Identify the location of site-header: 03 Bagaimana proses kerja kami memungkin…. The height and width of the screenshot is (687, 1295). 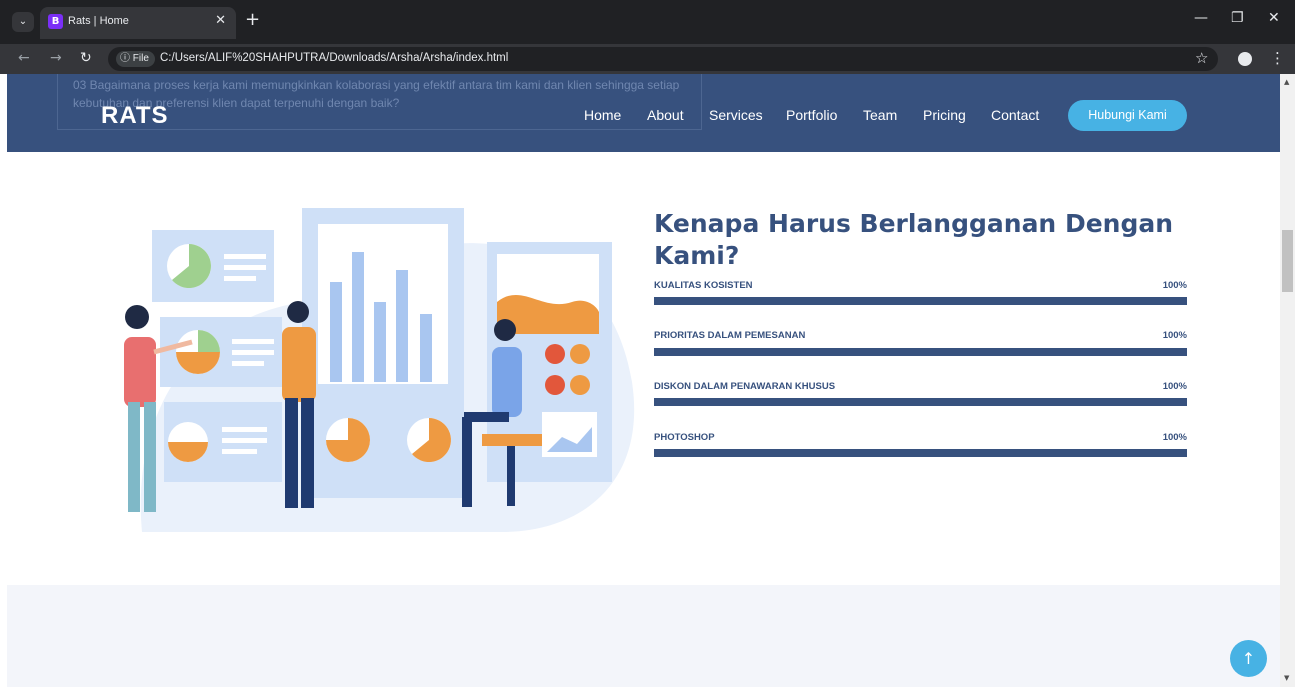
(643, 113).